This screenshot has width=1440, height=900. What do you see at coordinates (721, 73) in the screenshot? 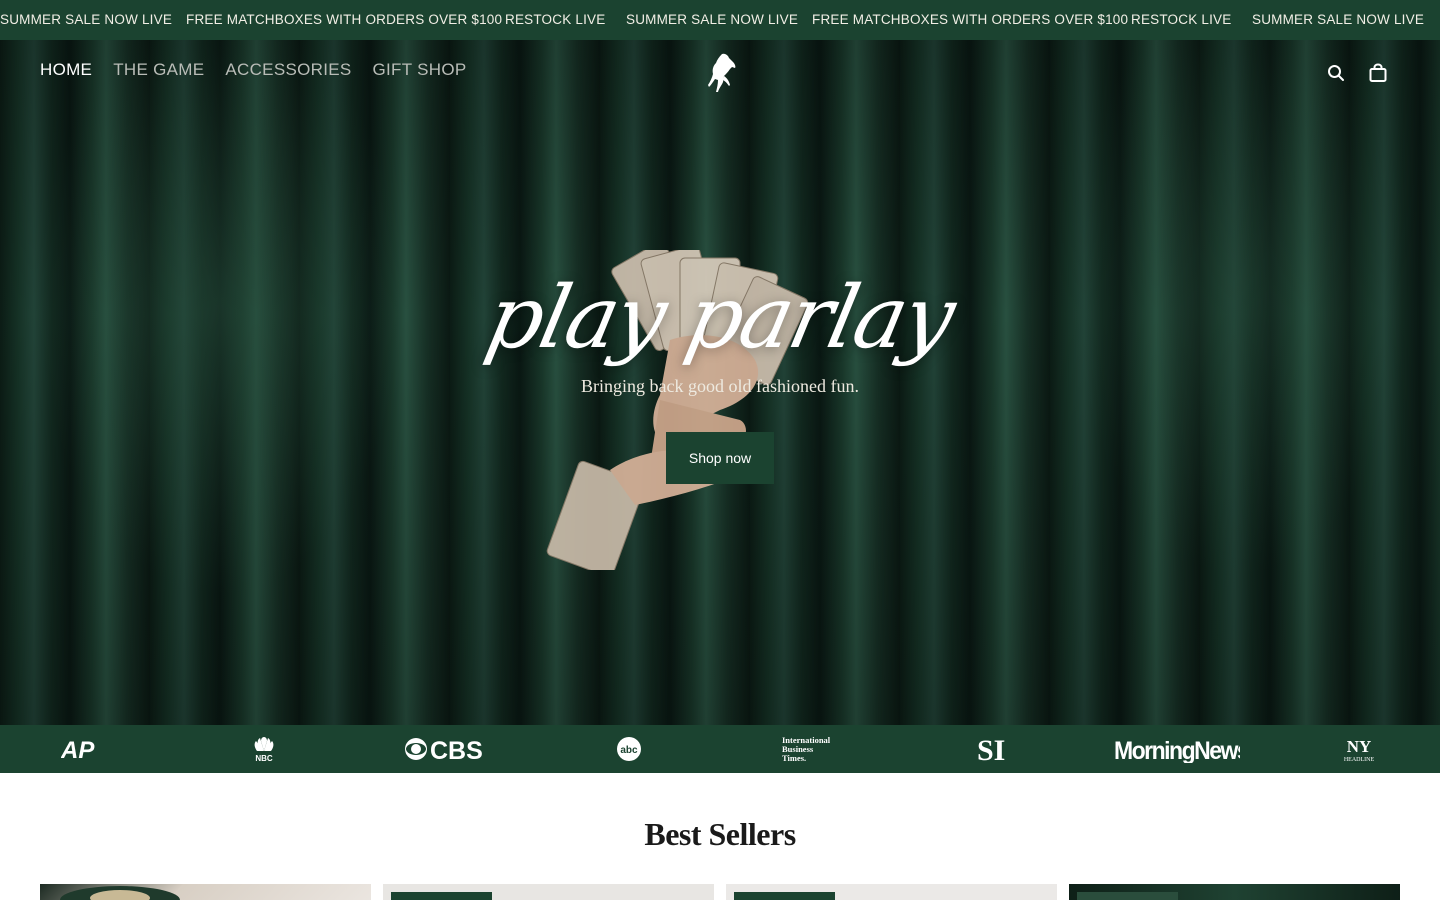
I see `rearing-horse-logo` at bounding box center [721, 73].